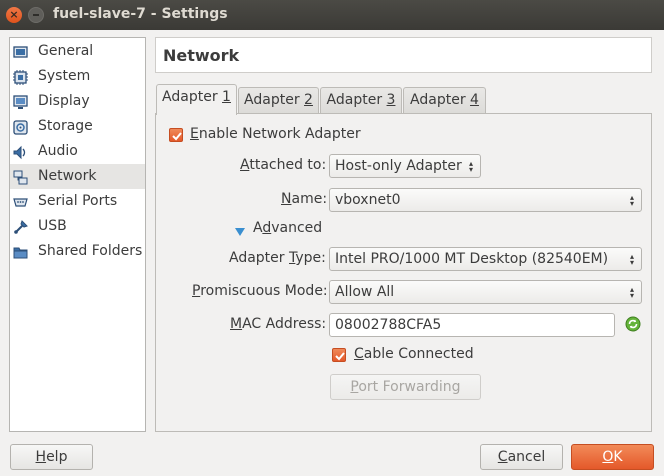 This screenshot has height=476, width=664. I want to click on tab-mnemonic: 3, so click(391, 100).